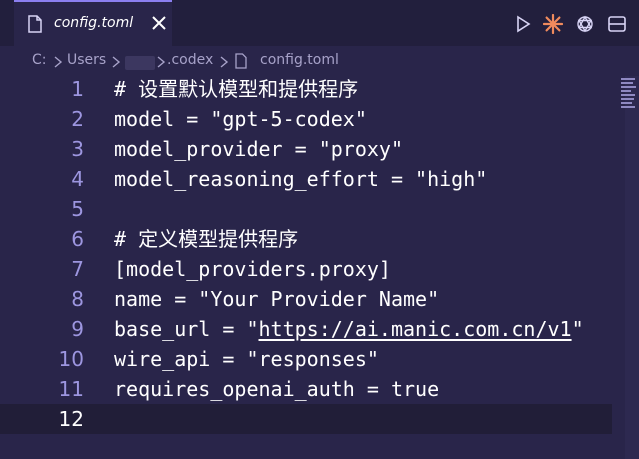 This screenshot has height=459, width=639. Describe the element at coordinates (77, 149) in the screenshot. I see `line-number: 3` at that location.